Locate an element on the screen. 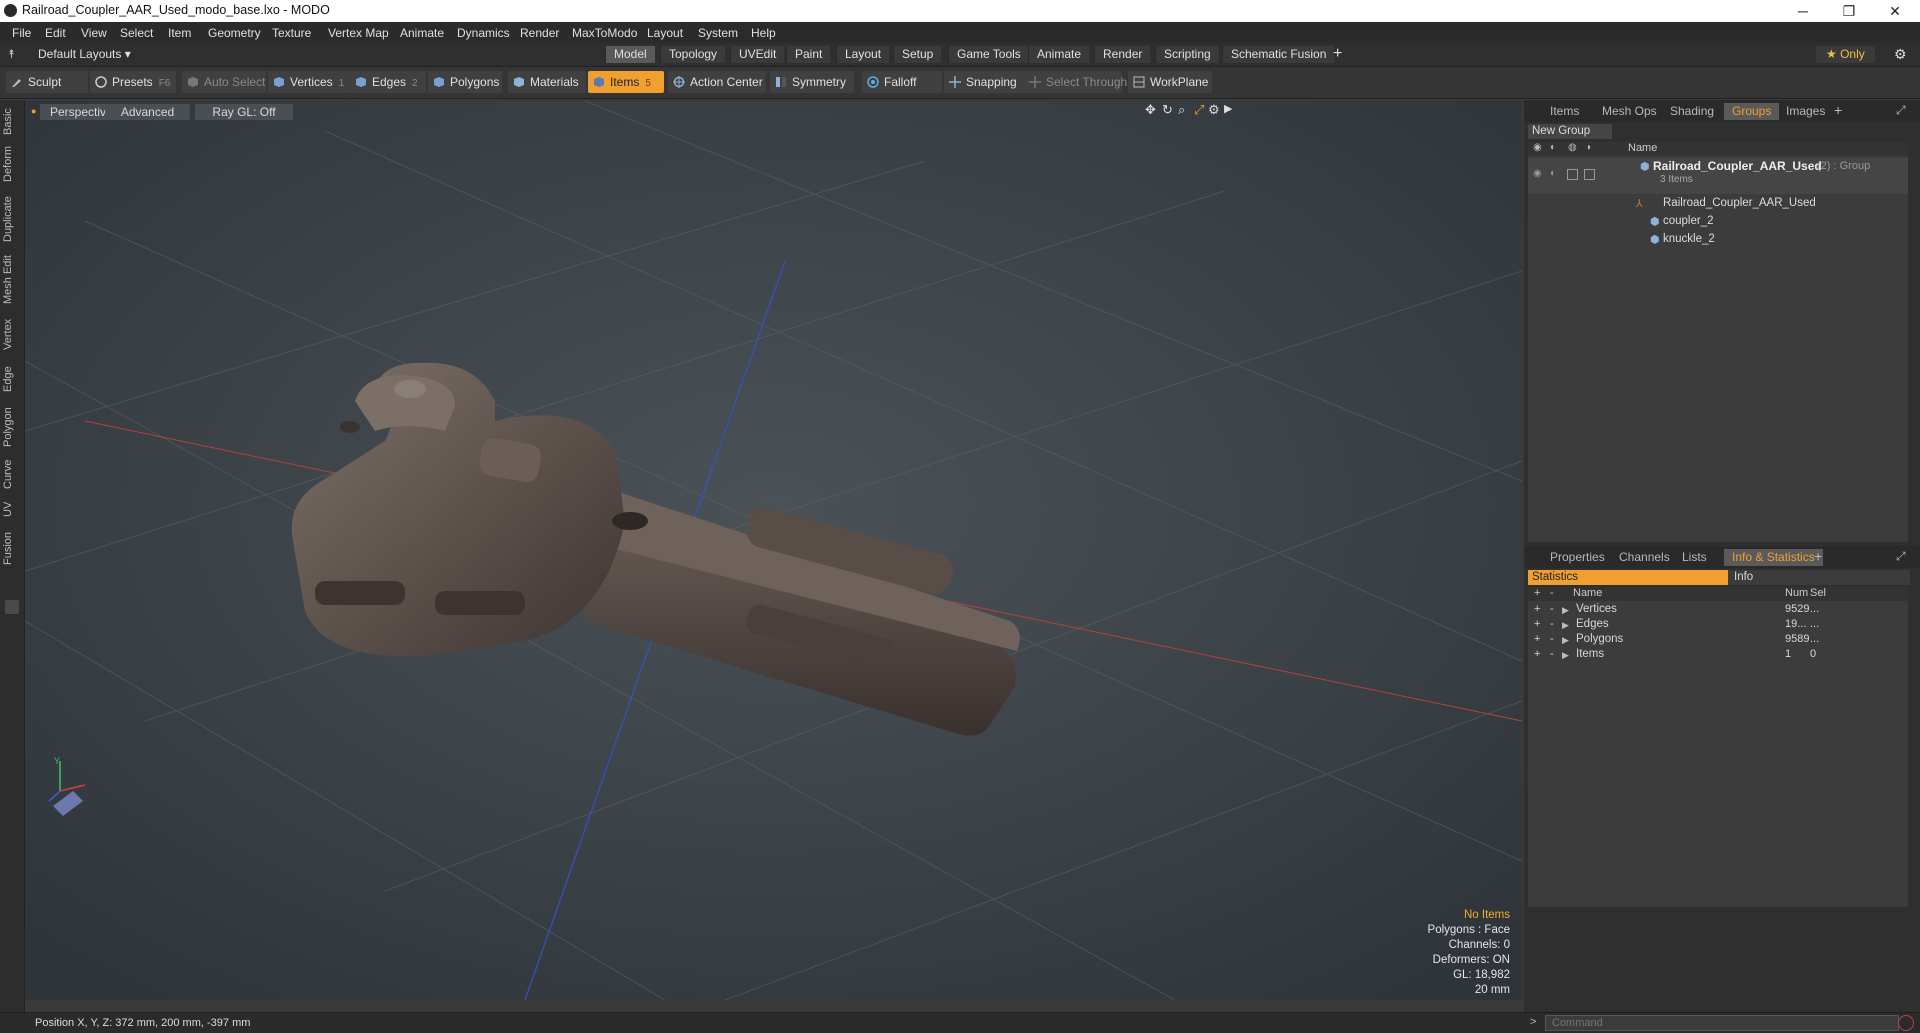 The width and height of the screenshot is (1920, 1033). menu-texture: Texture is located at coordinates (291, 33).